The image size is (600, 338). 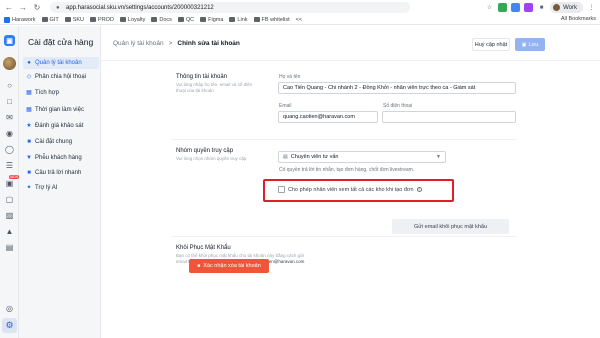 What do you see at coordinates (9, 85) in the screenshot?
I see `chat-icon: ○` at bounding box center [9, 85].